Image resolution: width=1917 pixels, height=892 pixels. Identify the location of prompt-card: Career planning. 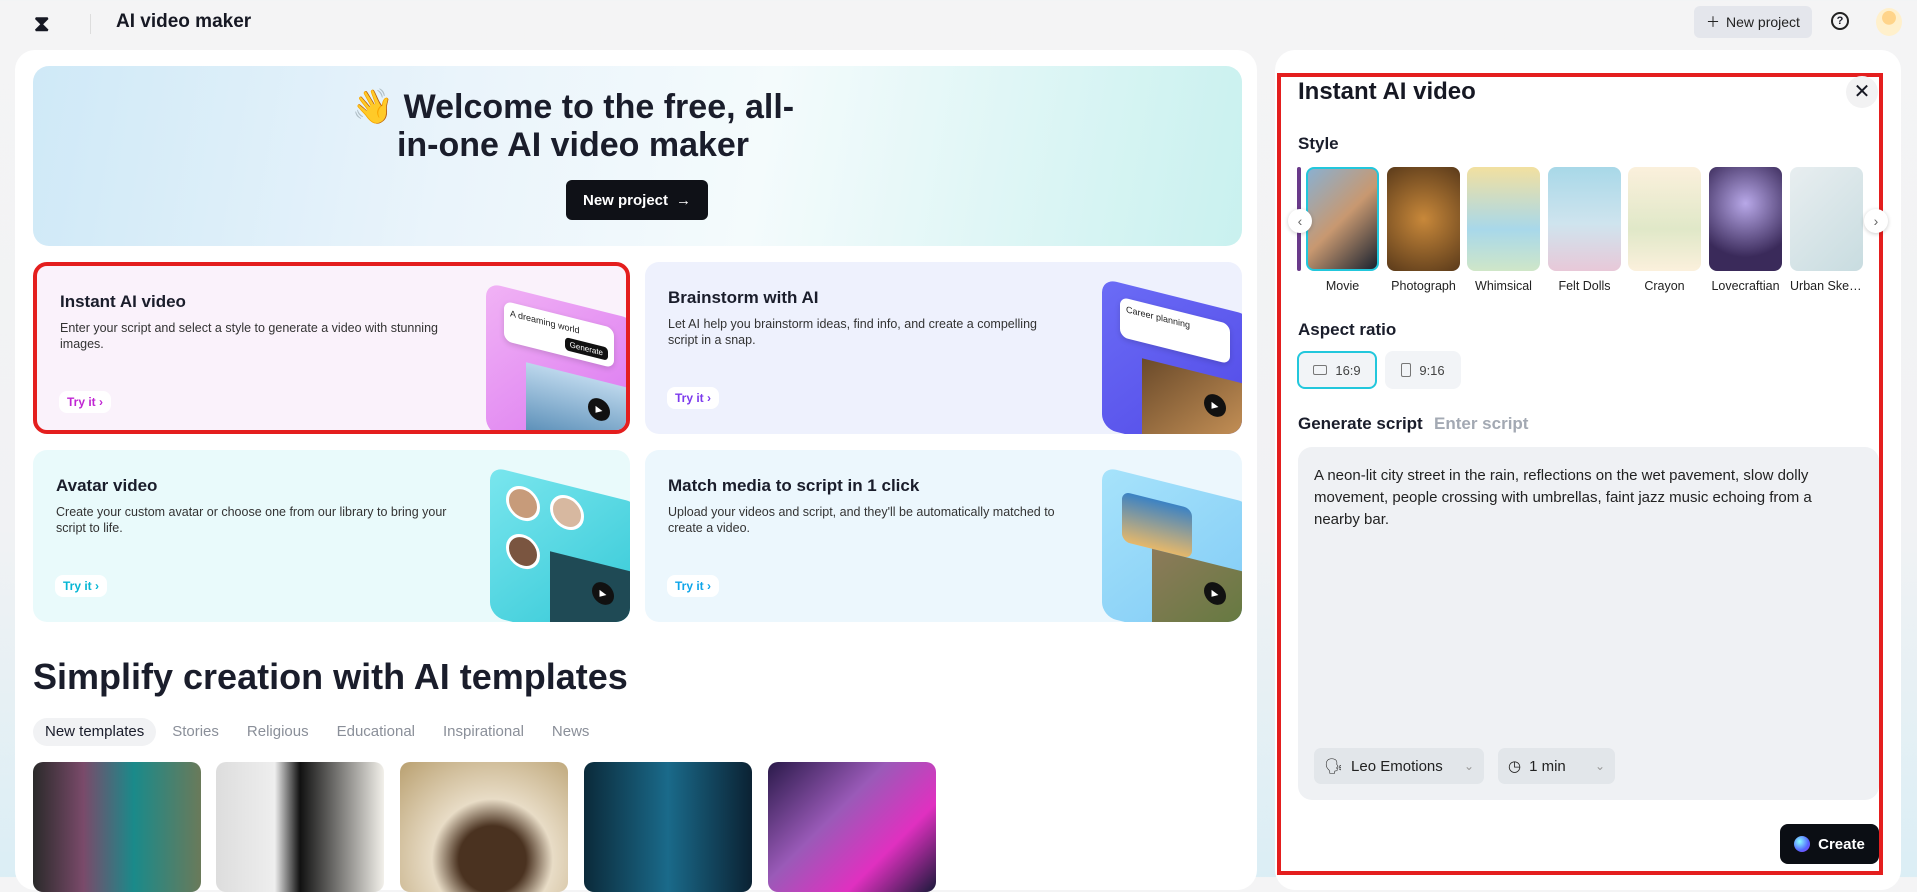
(1175, 330).